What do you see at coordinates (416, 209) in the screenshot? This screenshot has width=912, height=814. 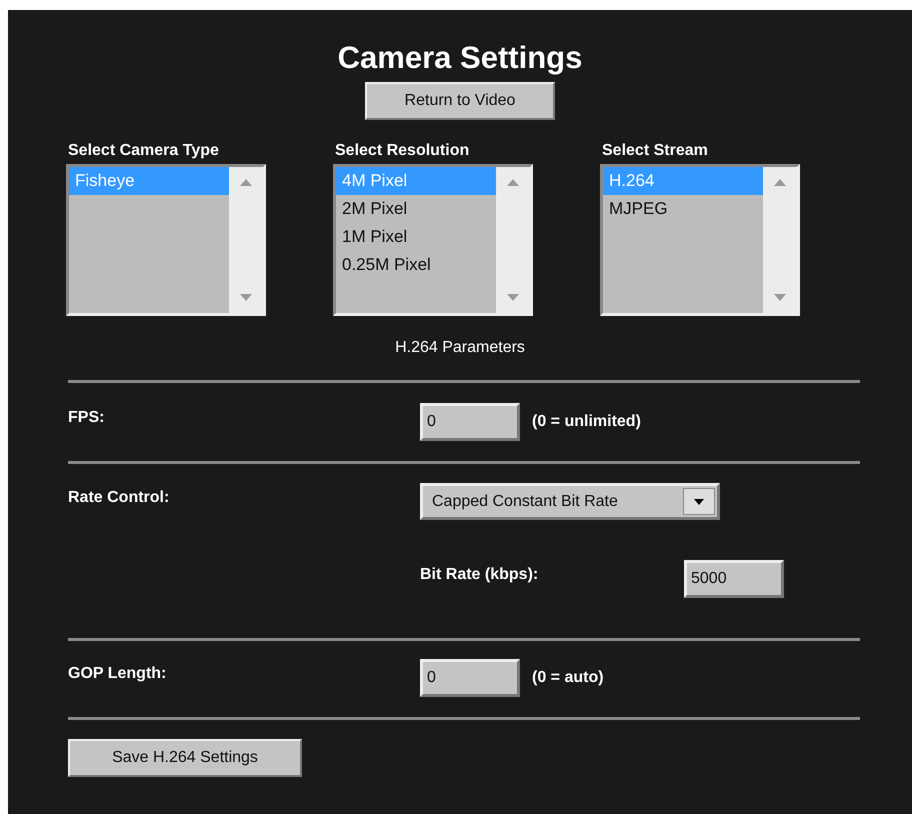 I see `list-option: 2M Pixel` at bounding box center [416, 209].